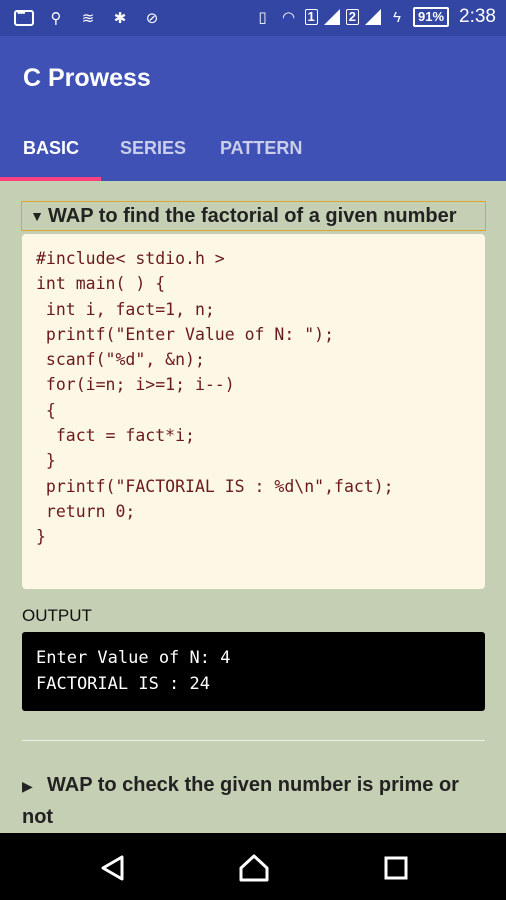 This screenshot has width=506, height=900. What do you see at coordinates (152, 18) in the screenshot?
I see `blocked-icon: ⊘` at bounding box center [152, 18].